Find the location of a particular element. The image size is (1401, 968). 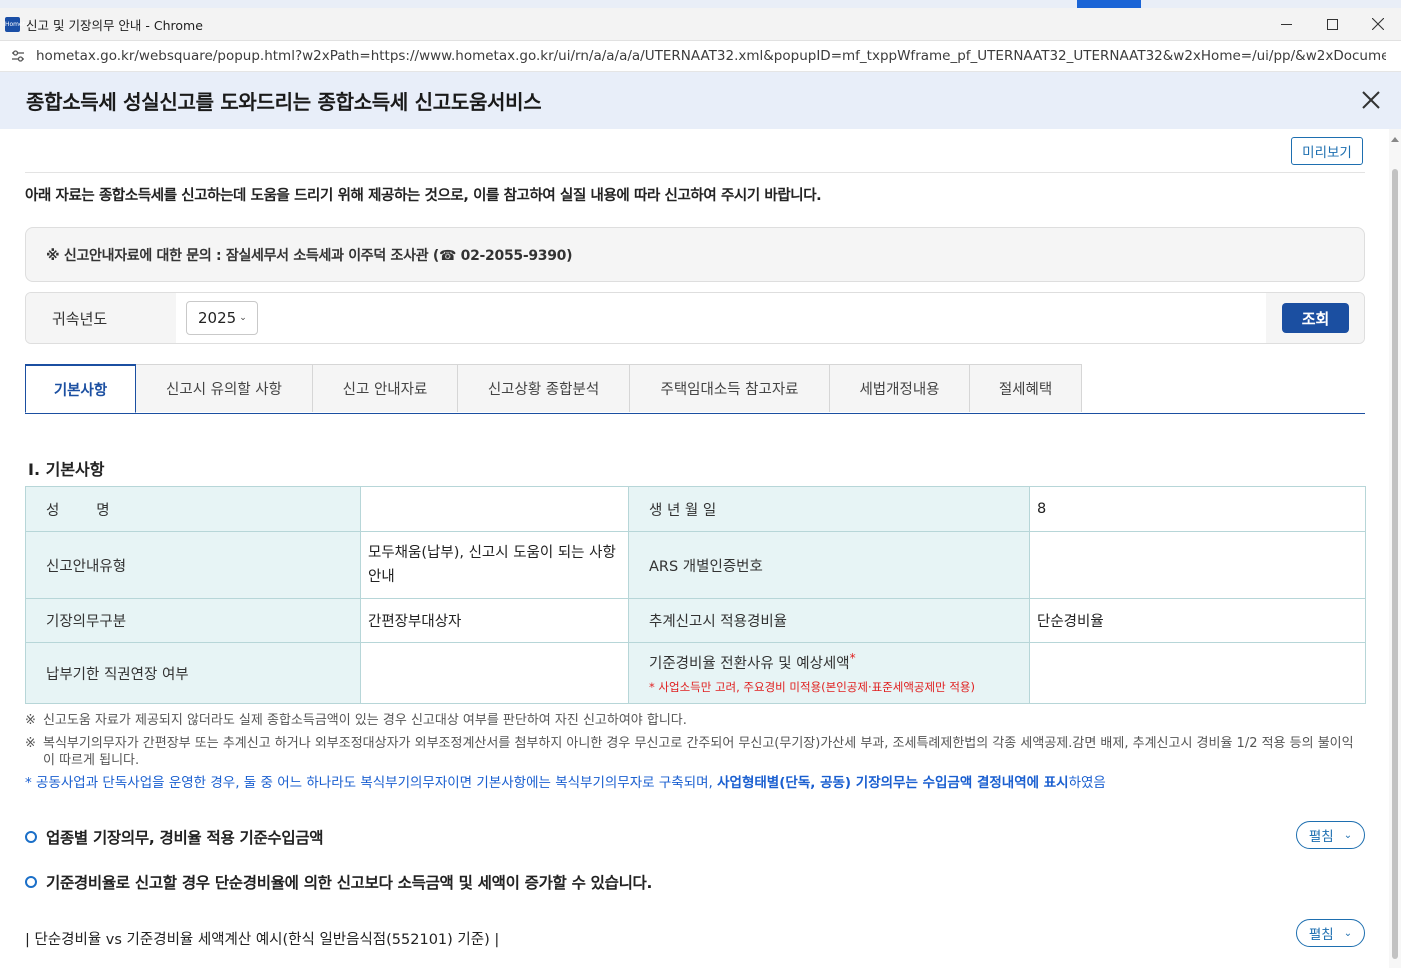

close-x-icon is located at coordinates (1371, 100).